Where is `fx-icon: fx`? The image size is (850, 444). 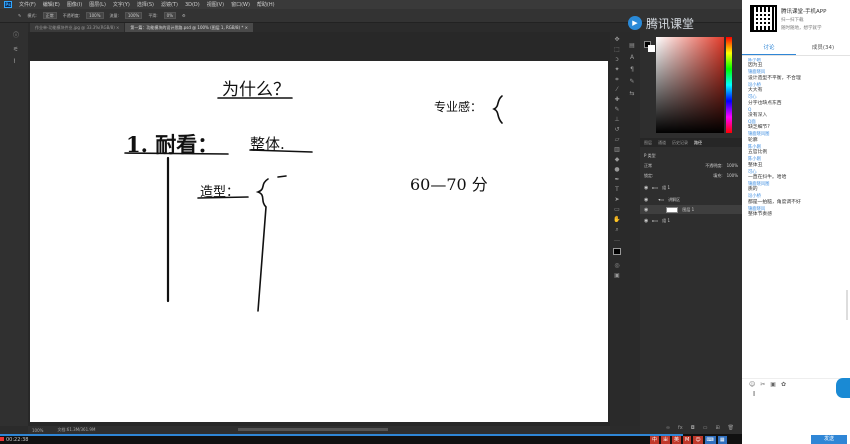 fx-icon: fx is located at coordinates (680, 428).